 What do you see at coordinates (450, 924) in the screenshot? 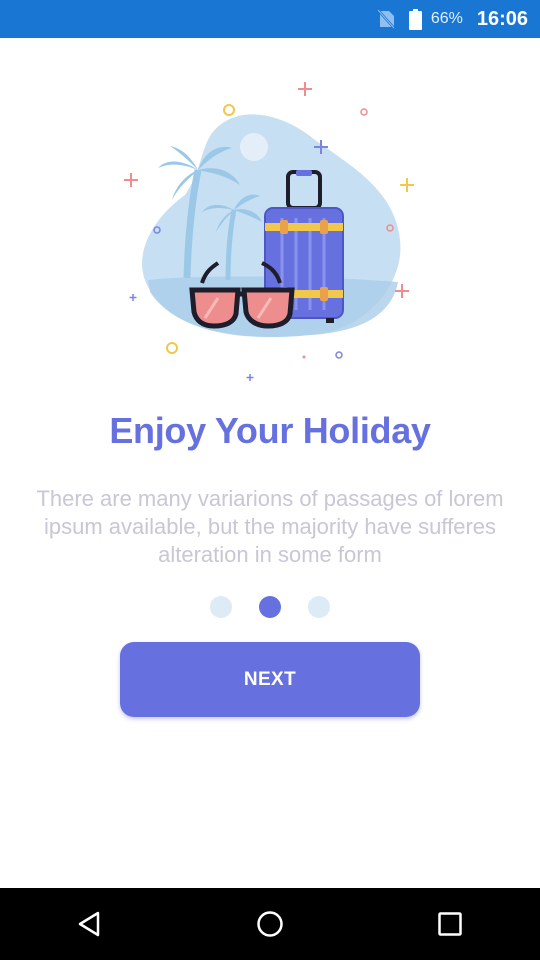
I see `recents-icon` at bounding box center [450, 924].